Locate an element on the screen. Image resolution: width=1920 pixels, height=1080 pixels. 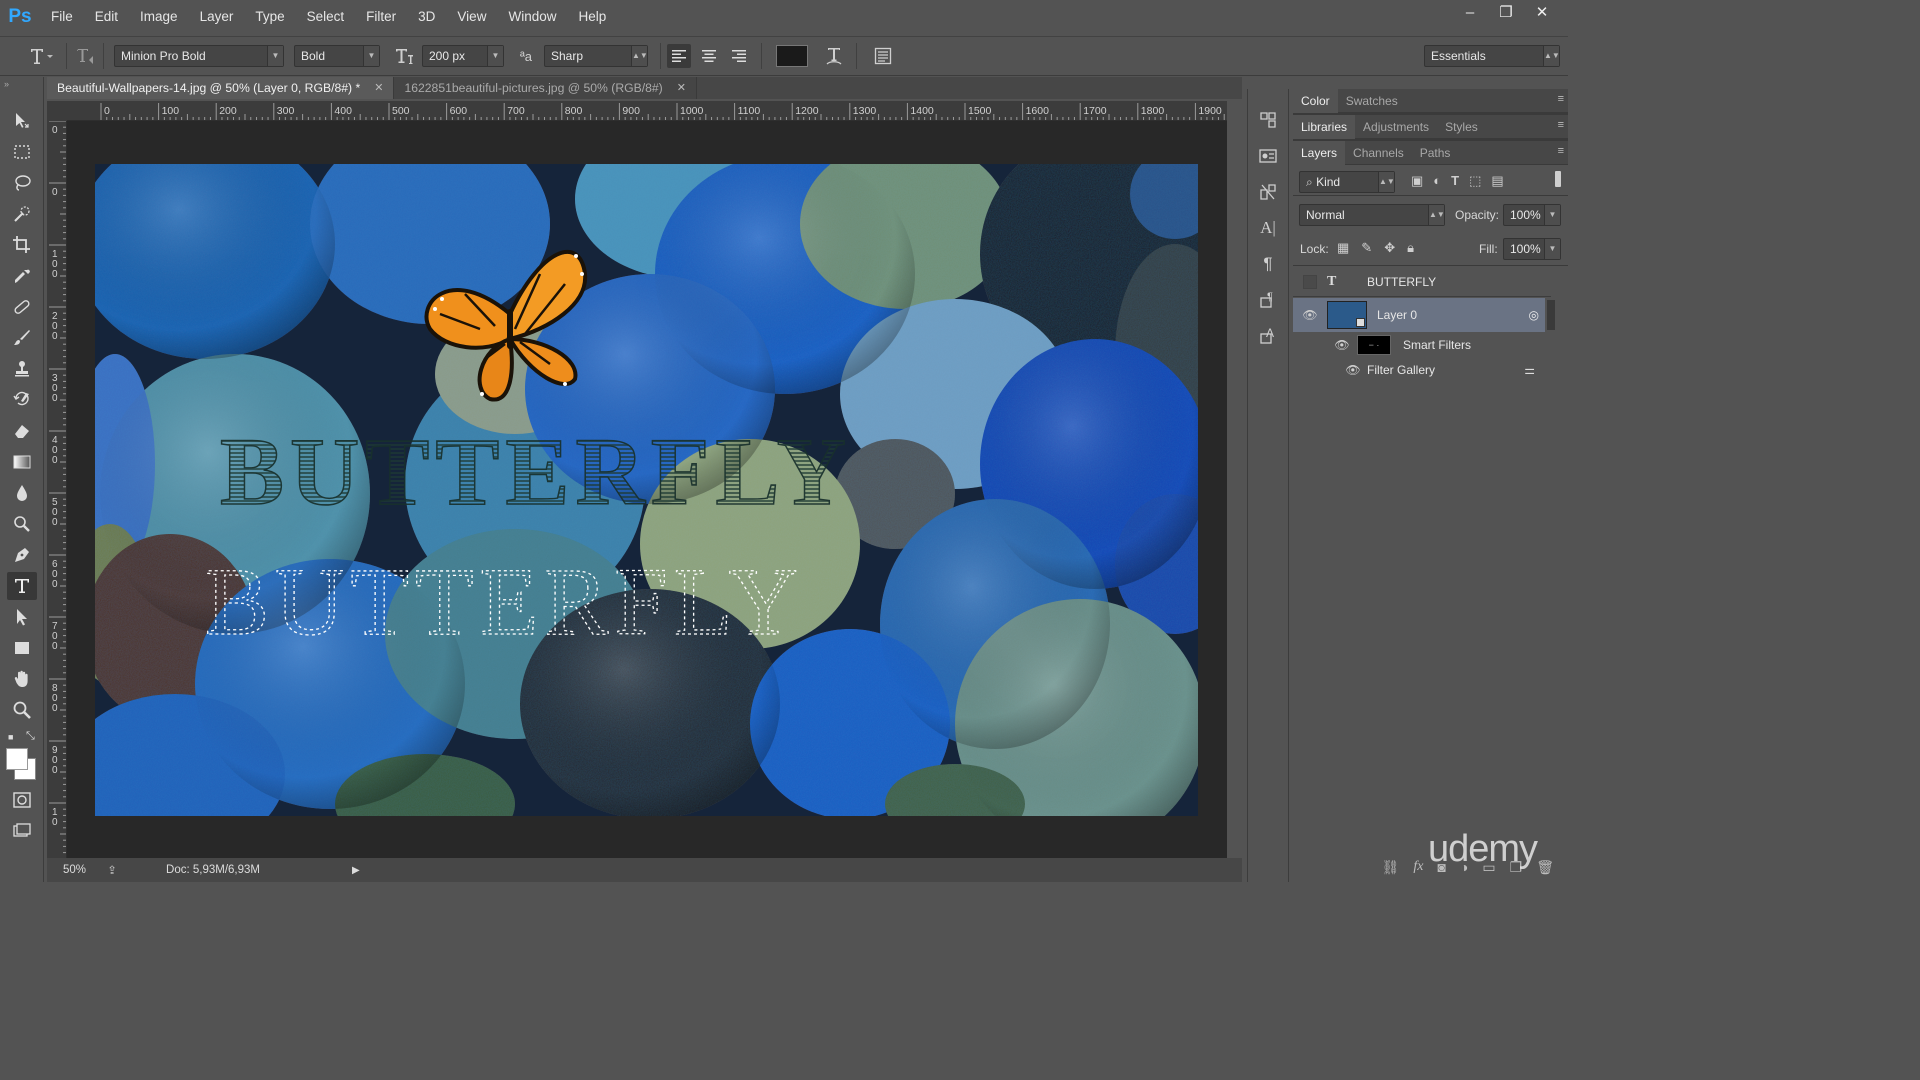
type-tool-preset-icon is located at coordinates (42, 56).